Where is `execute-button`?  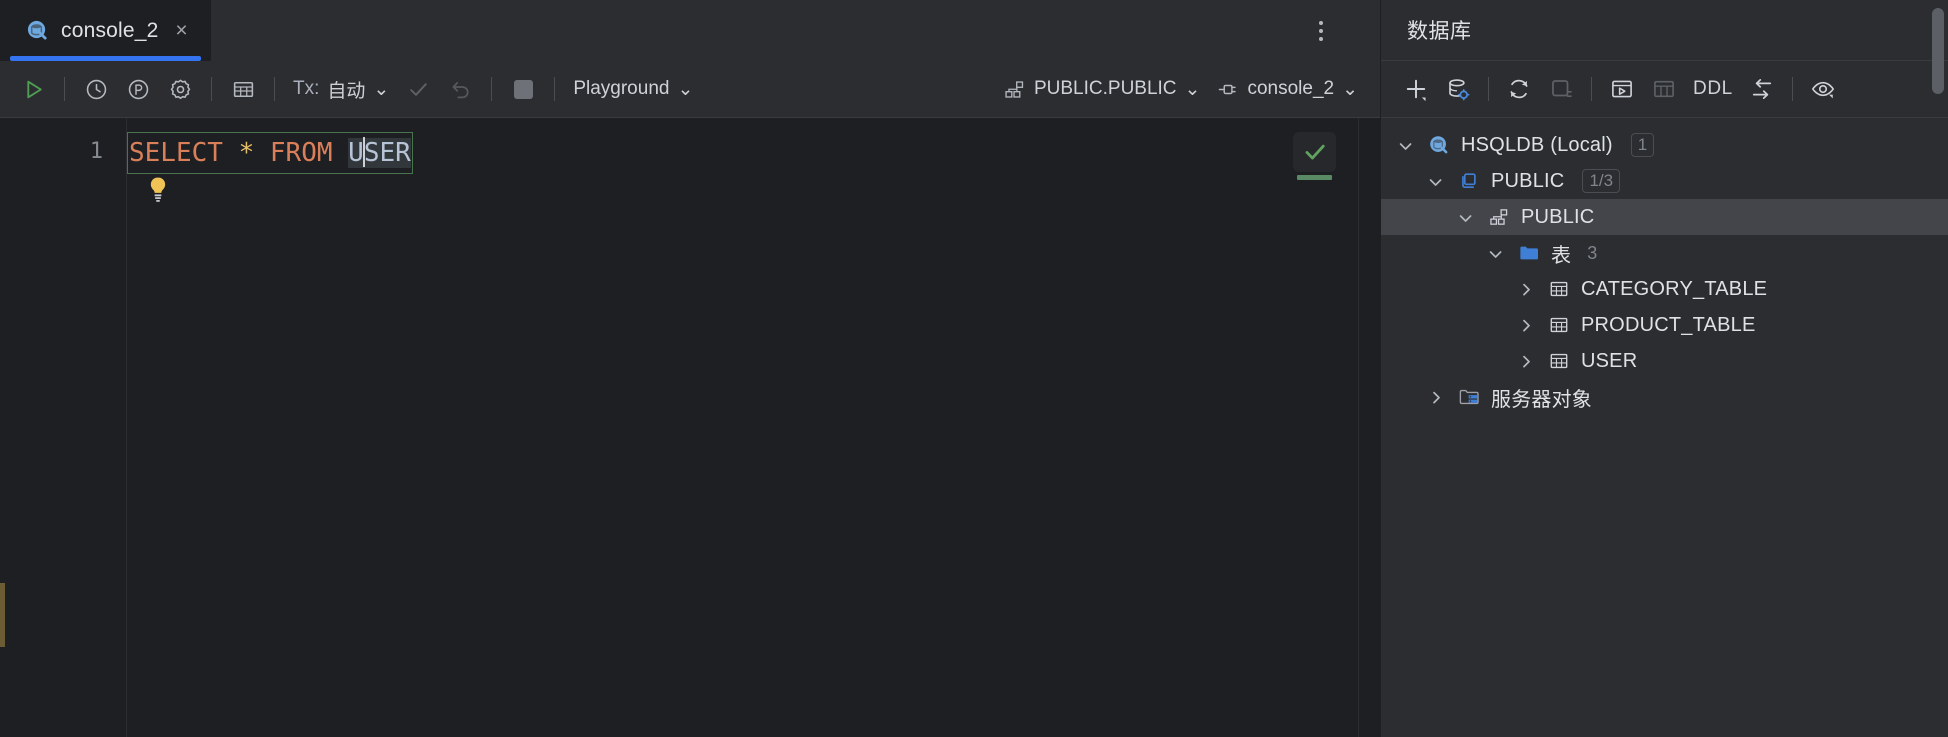 execute-button is located at coordinates (33, 89).